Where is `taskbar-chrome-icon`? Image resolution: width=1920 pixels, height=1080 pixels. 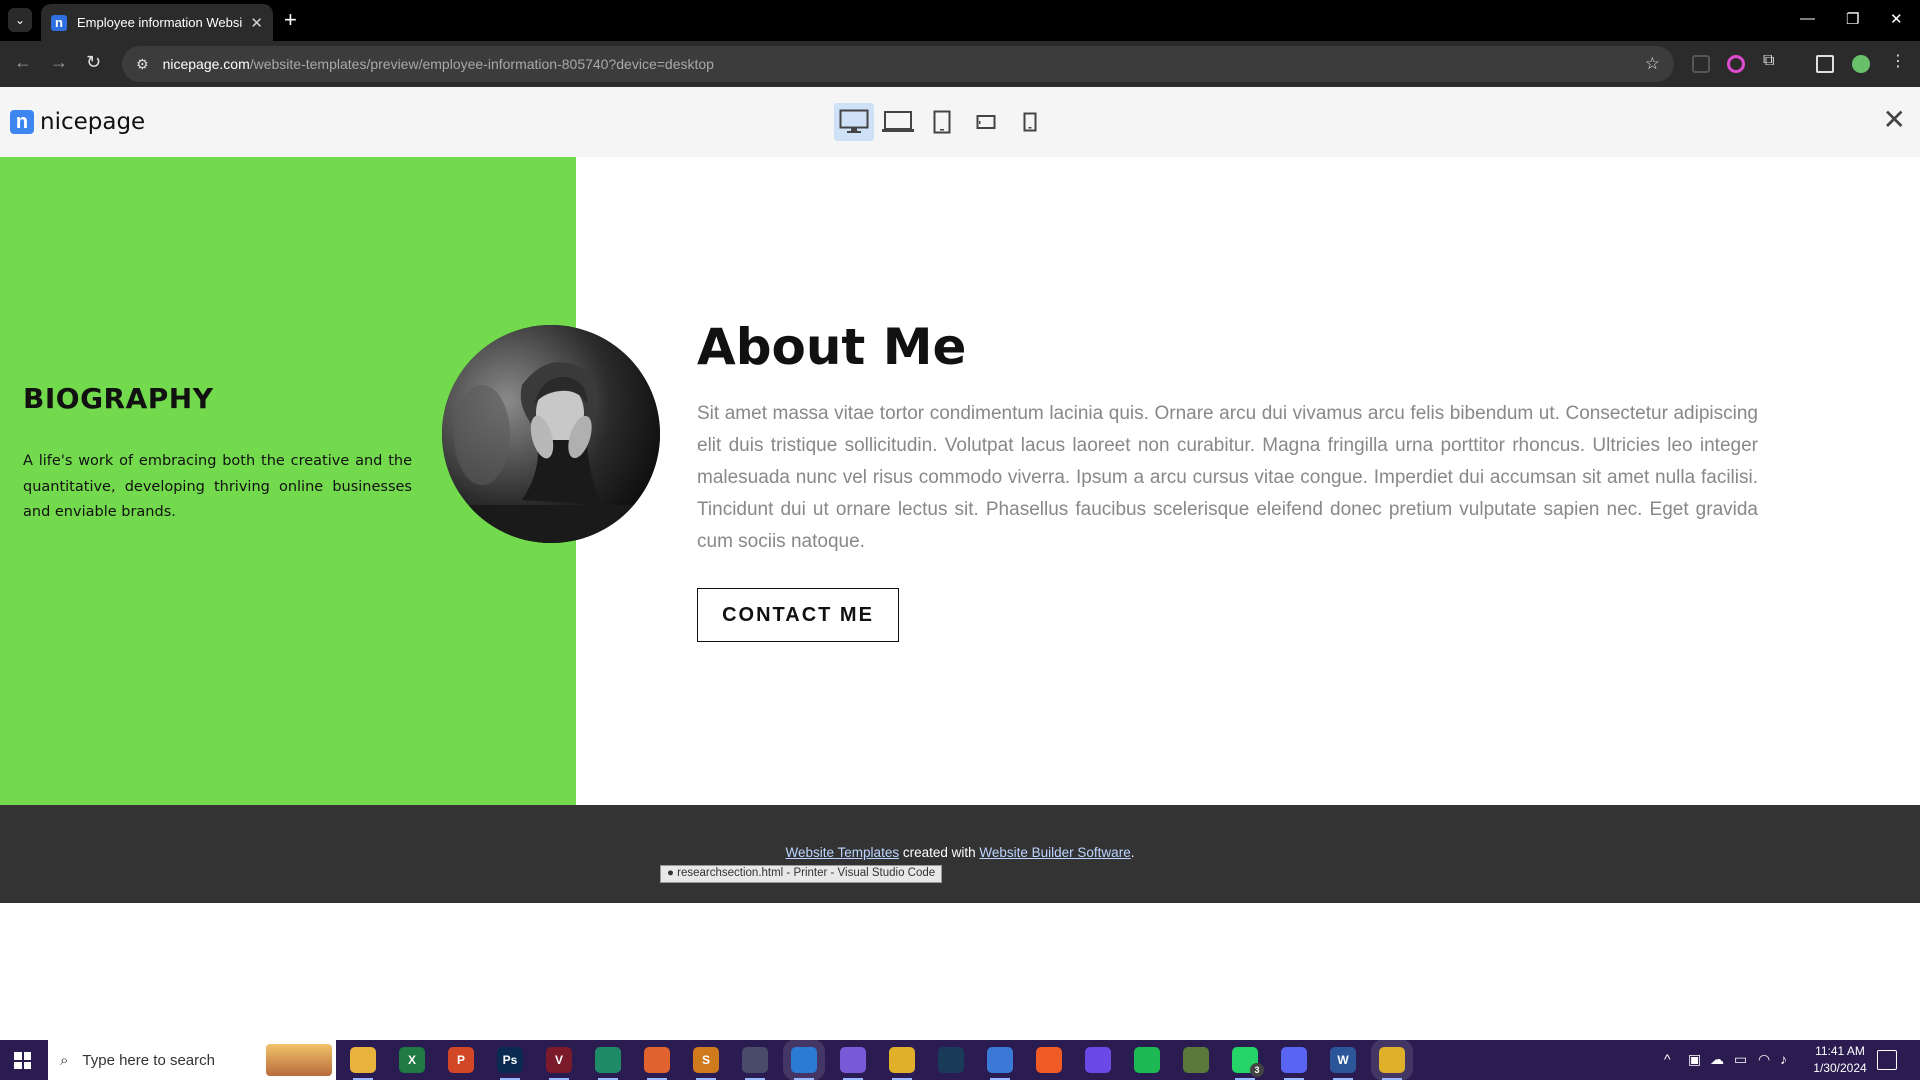
taskbar-chrome-icon is located at coordinates (902, 1063).